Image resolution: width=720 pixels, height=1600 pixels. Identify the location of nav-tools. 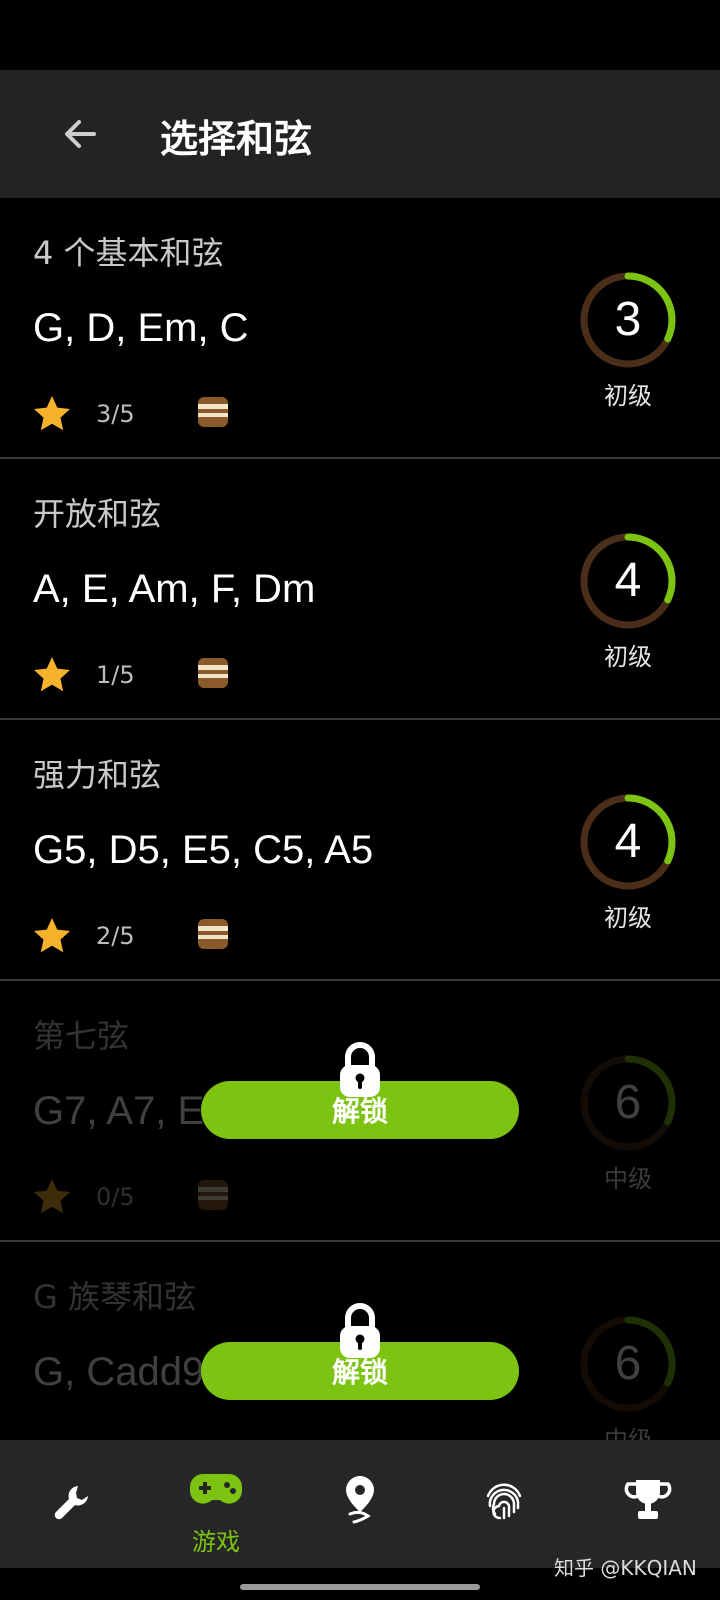
(72, 1504).